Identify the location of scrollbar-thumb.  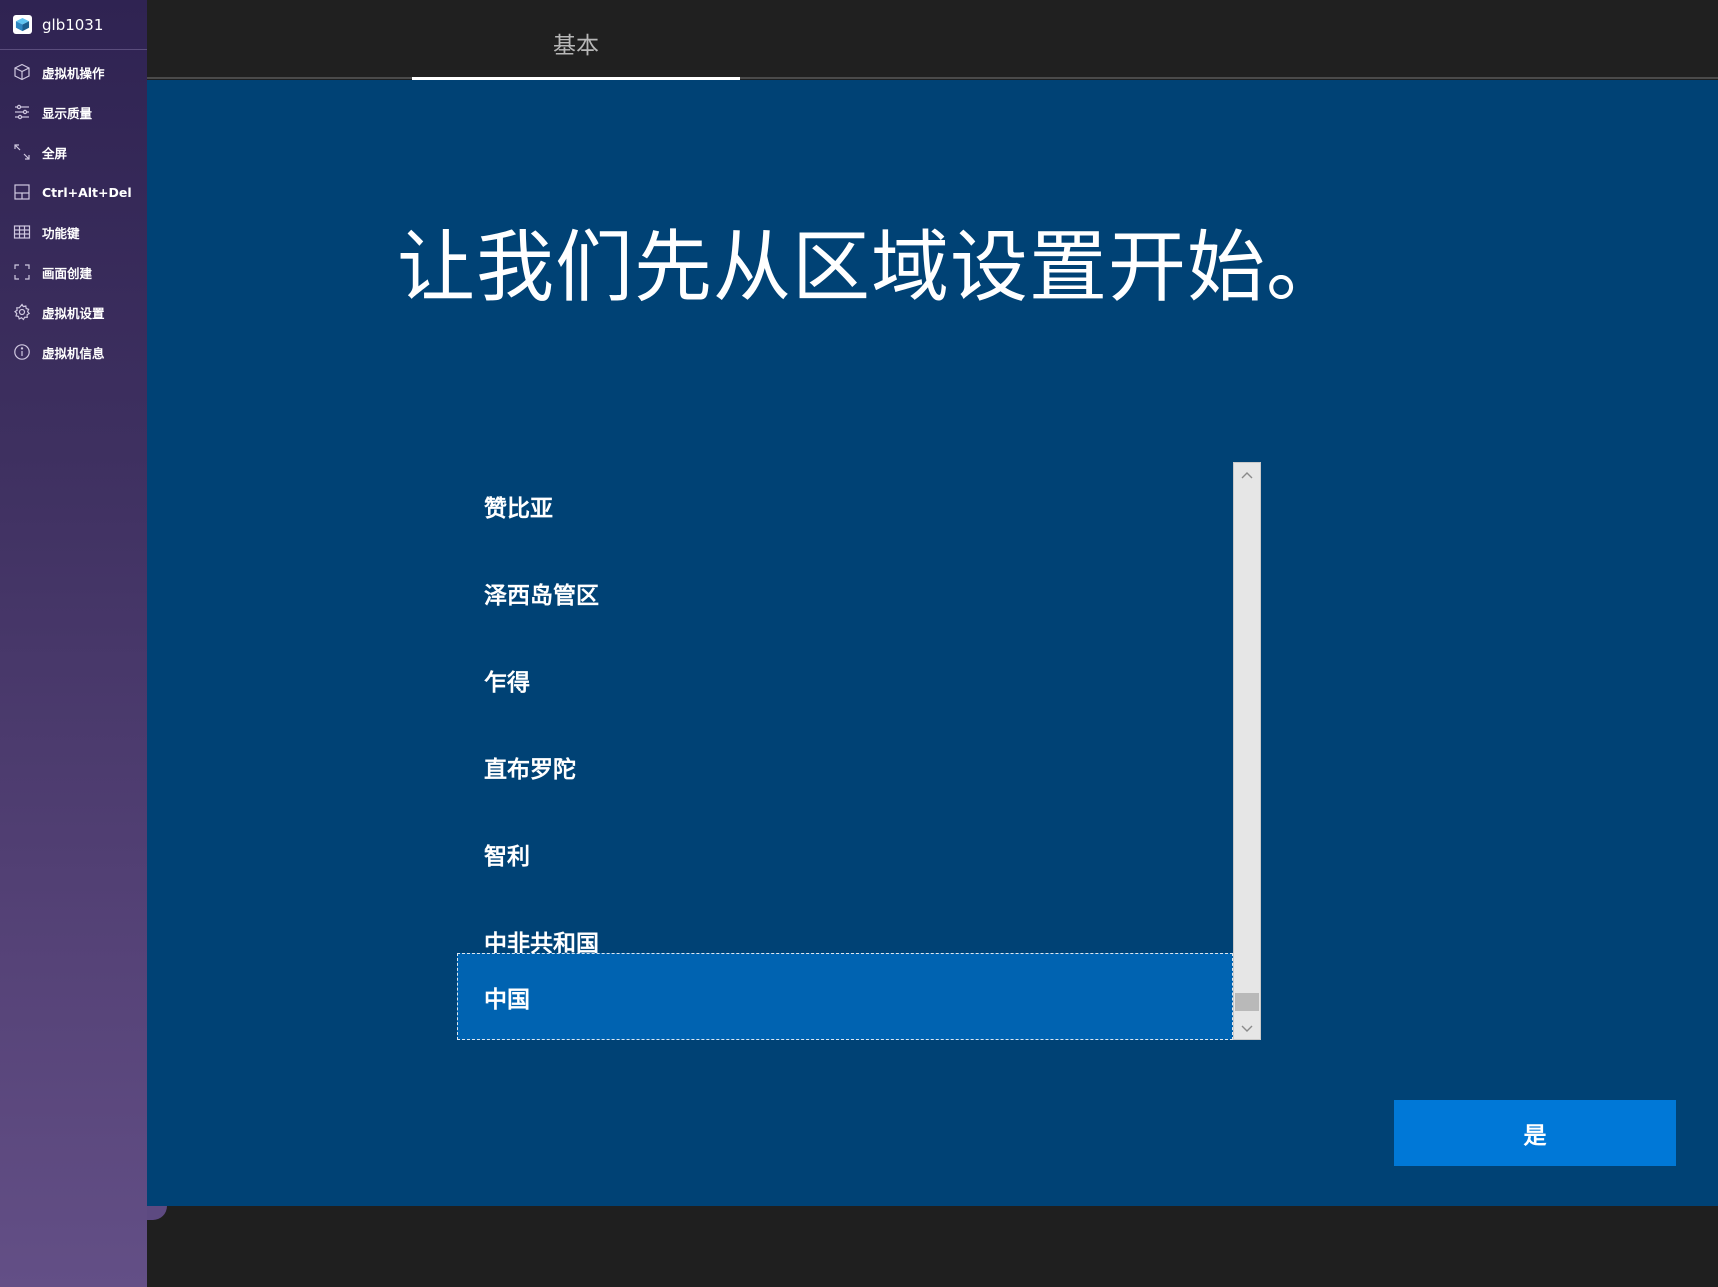
(1247, 1002).